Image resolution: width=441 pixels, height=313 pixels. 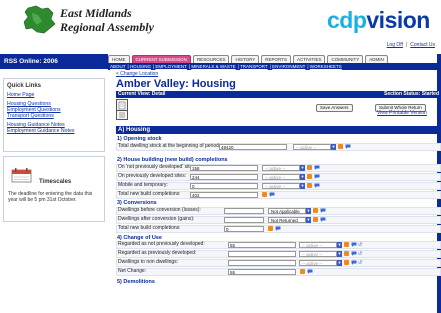 What do you see at coordinates (39, 19) in the screenshot?
I see `region-map-logo` at bounding box center [39, 19].